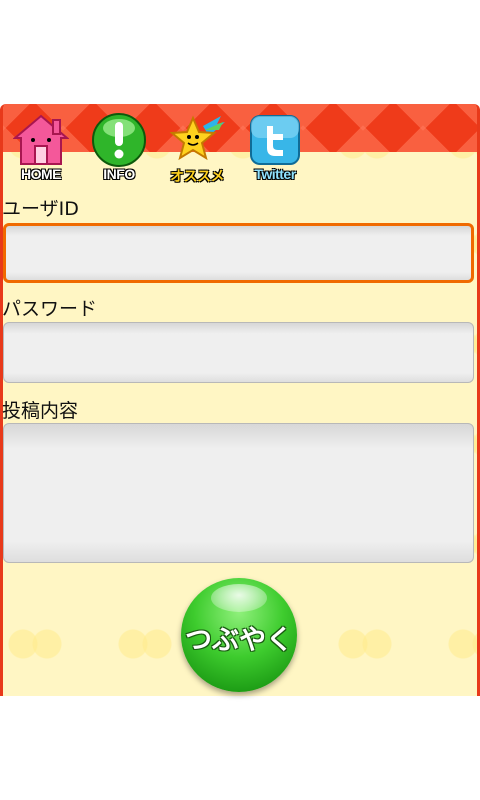  What do you see at coordinates (119, 174) in the screenshot?
I see `nav-info-label: INFO` at bounding box center [119, 174].